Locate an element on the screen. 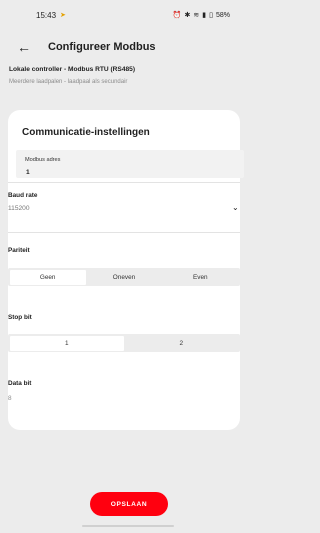  baud-rate-value: 115200 is located at coordinates (19, 208).